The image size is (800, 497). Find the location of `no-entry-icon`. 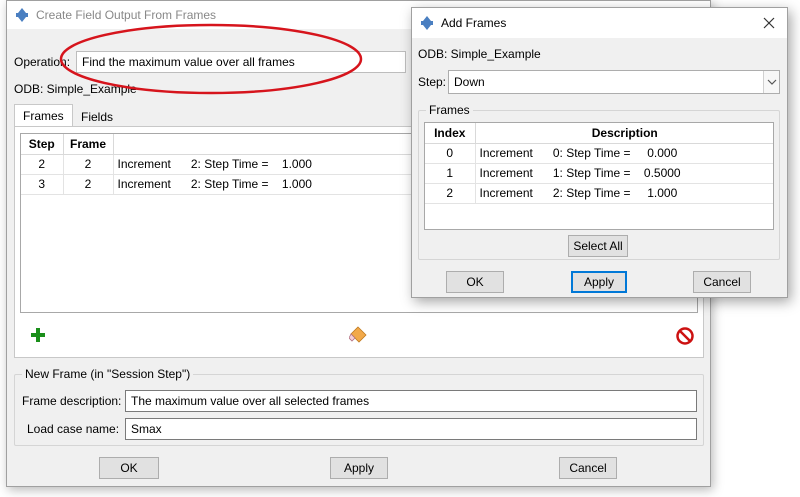

no-entry-icon is located at coordinates (685, 337).